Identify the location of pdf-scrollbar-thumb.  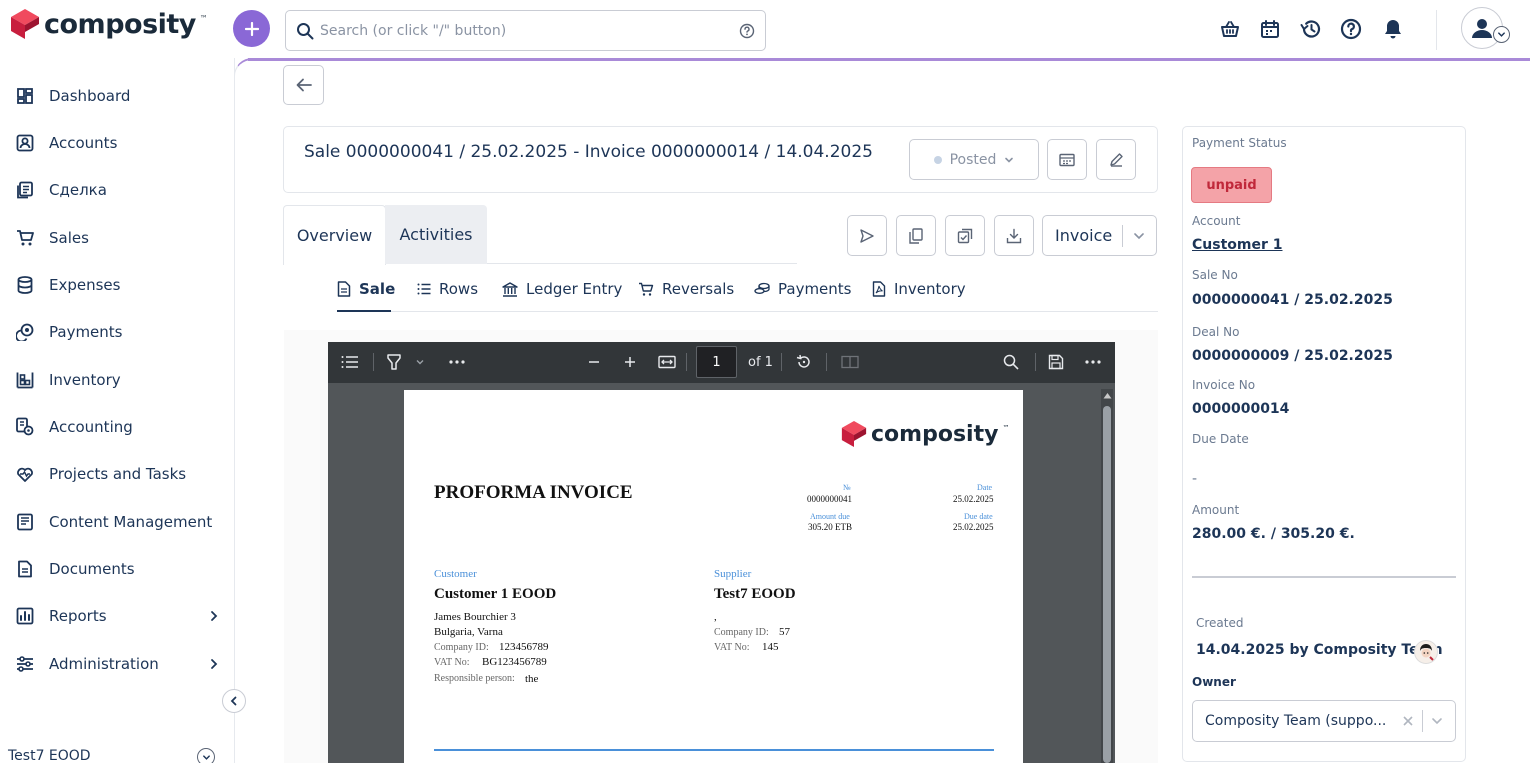
(1107, 584).